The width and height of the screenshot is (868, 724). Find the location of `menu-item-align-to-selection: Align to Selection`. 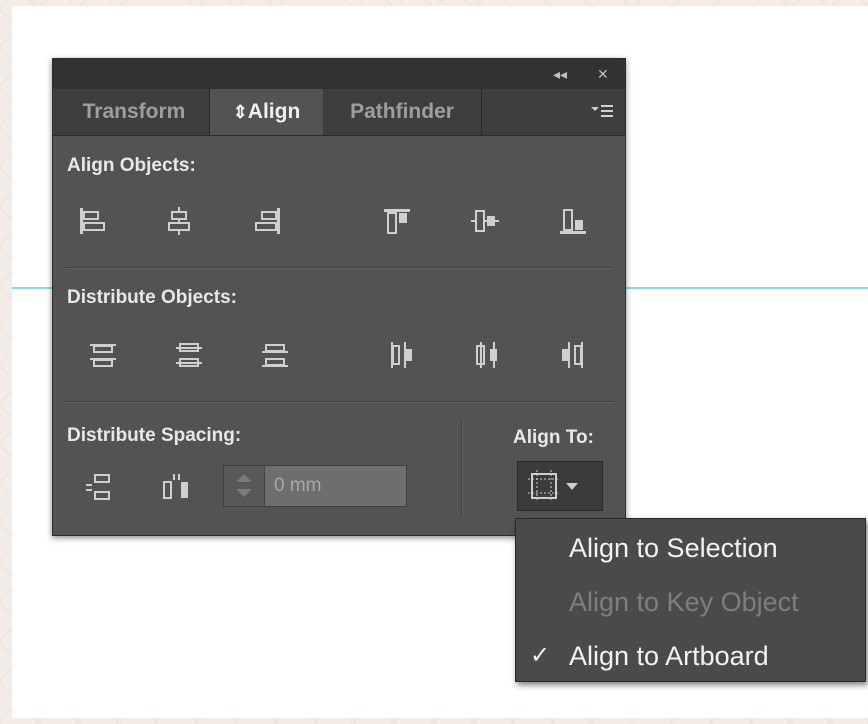

menu-item-align-to-selection: Align to Selection is located at coordinates (690, 548).